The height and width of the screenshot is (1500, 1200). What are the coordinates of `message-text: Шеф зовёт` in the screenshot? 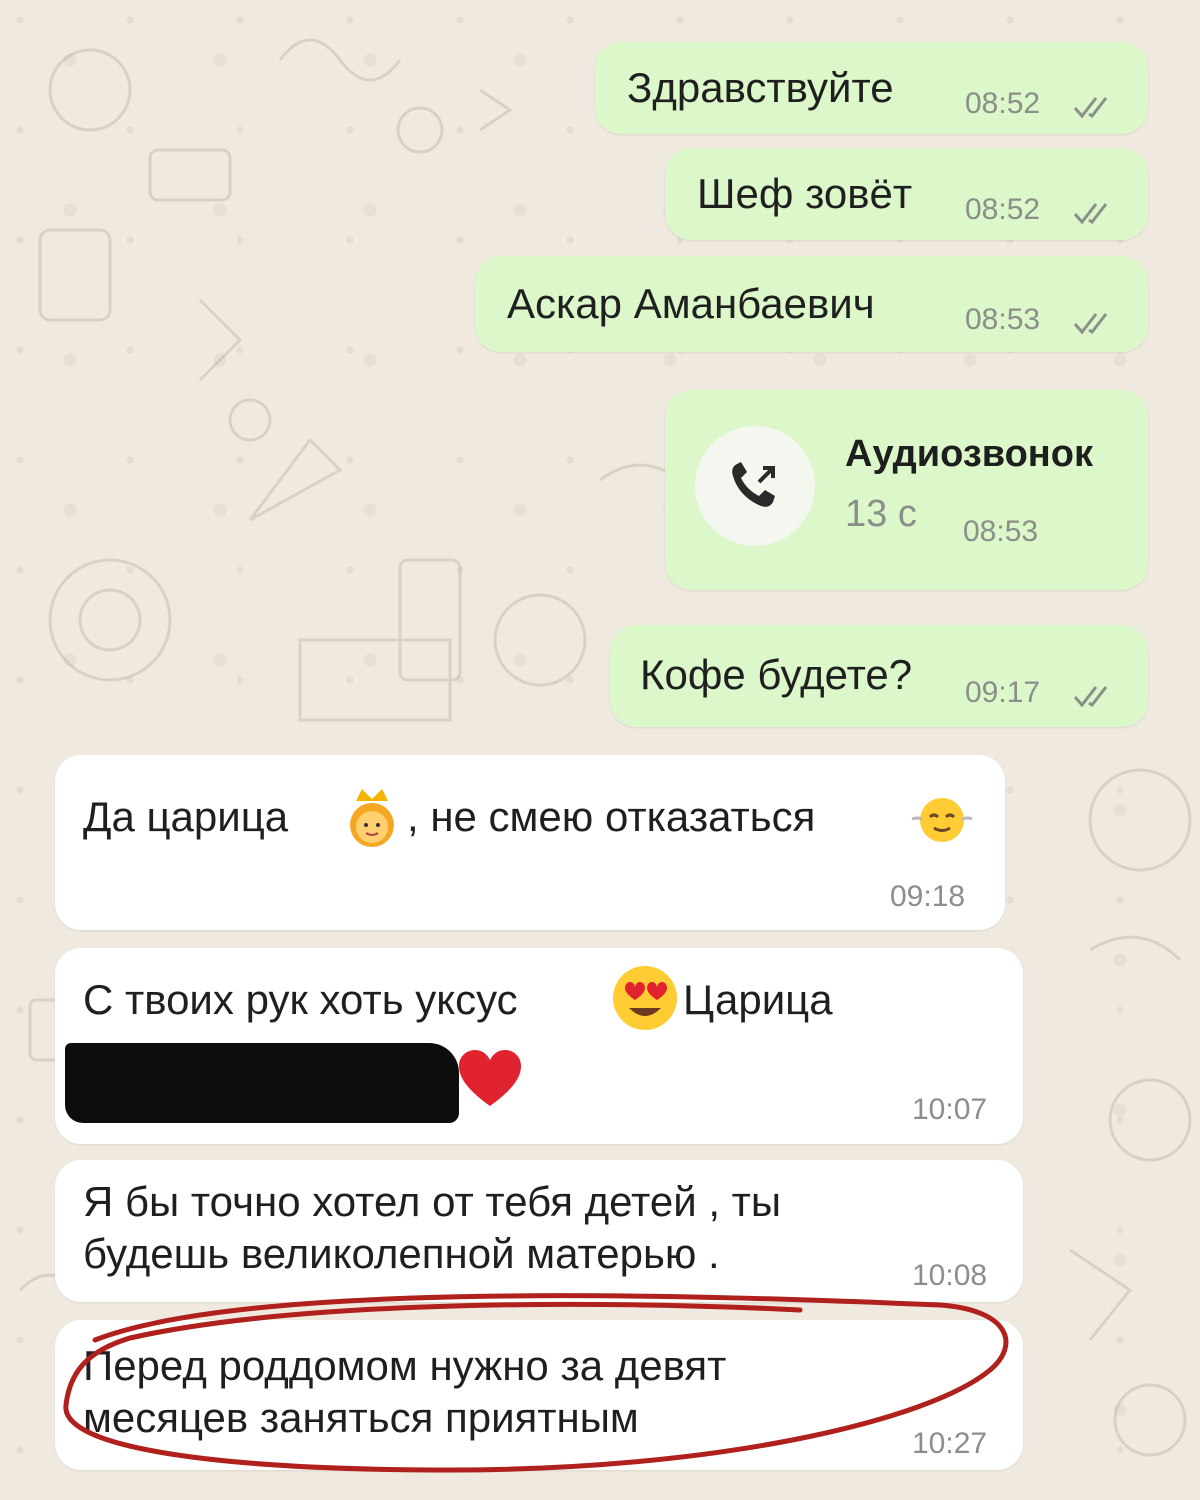 It's located at (805, 193).